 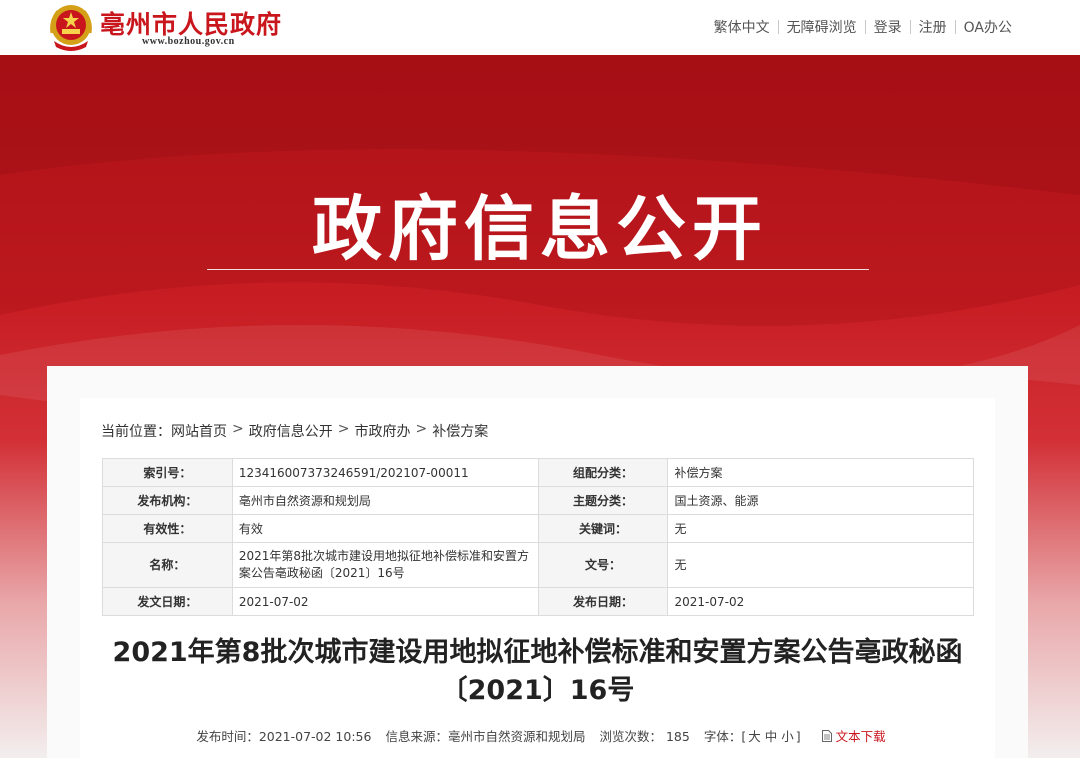 I want to click on font-size-selector: 字体：[大中小], so click(x=752, y=735).